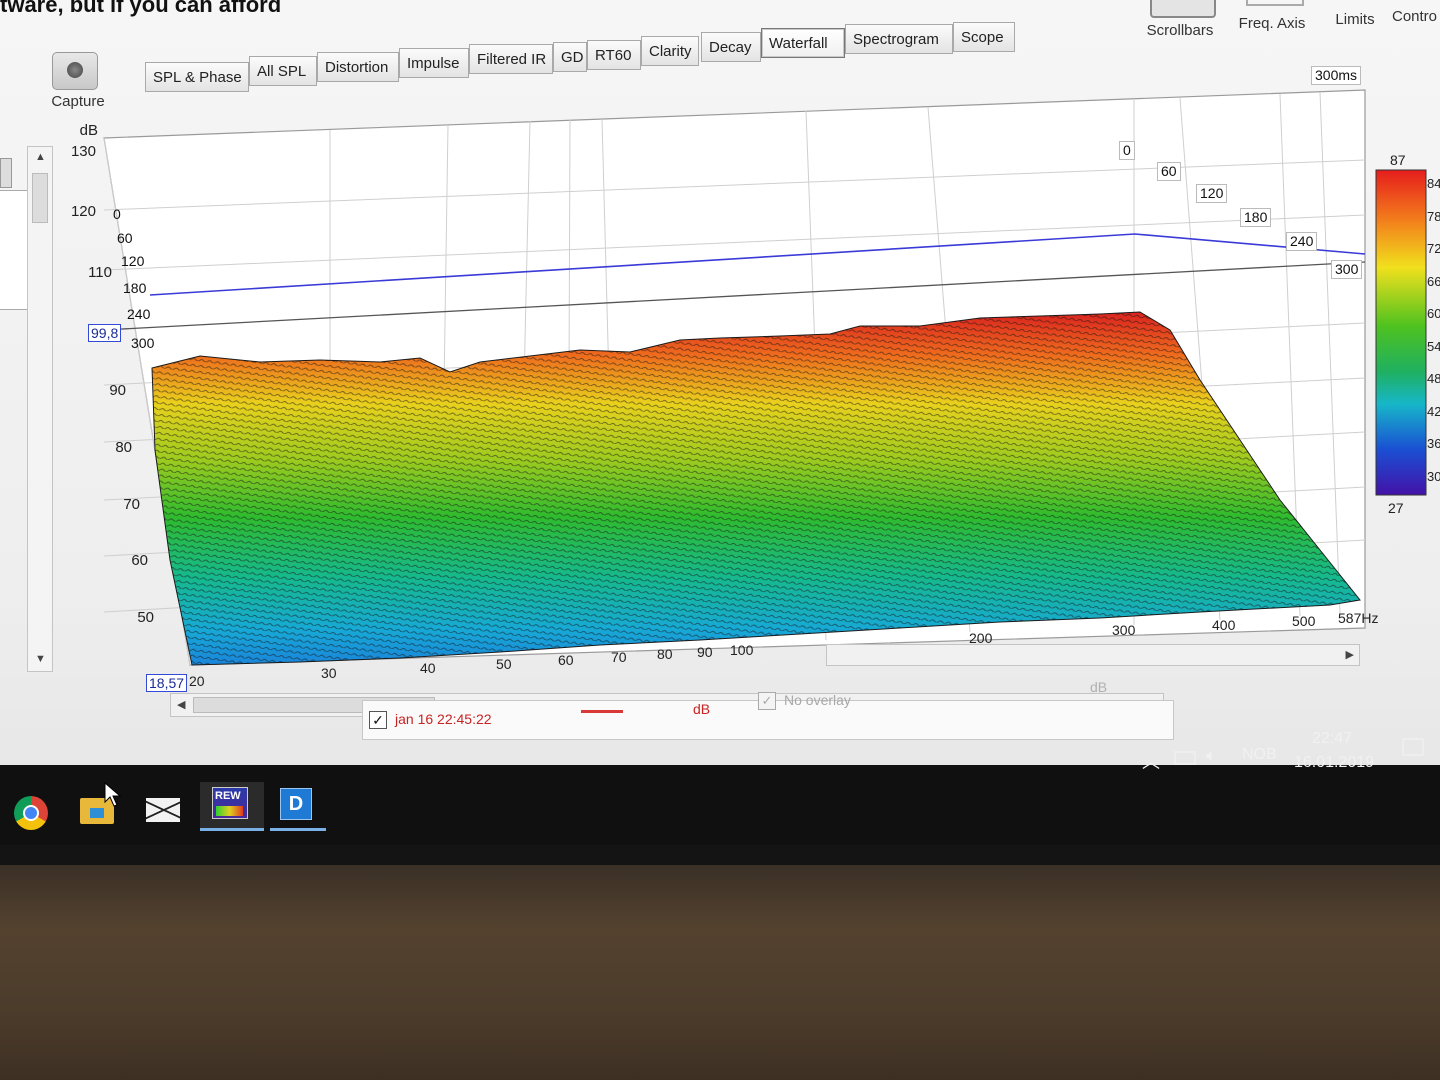 This screenshot has width=1440, height=1080. Describe the element at coordinates (88, 130) in the screenshot. I see `y-axis-unit: dB` at that location.